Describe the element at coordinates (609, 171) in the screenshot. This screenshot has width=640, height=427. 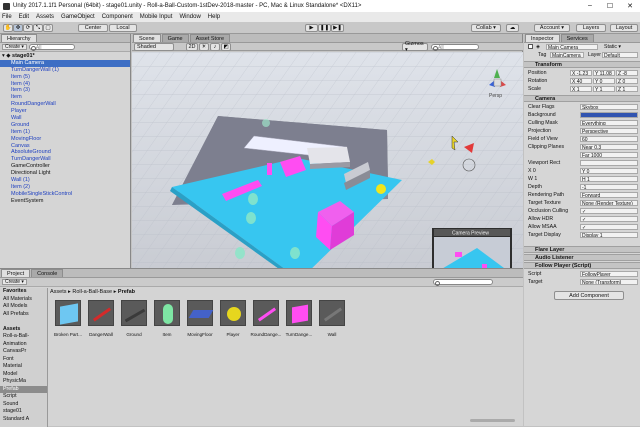
I see `camera-property-value: Y 0` at that location.